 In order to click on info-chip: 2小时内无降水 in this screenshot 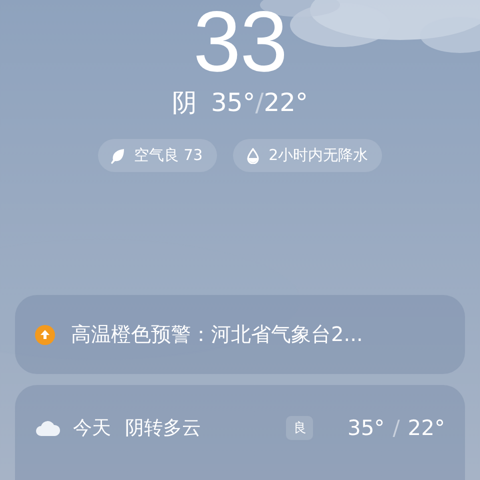, I will do `click(307, 155)`.